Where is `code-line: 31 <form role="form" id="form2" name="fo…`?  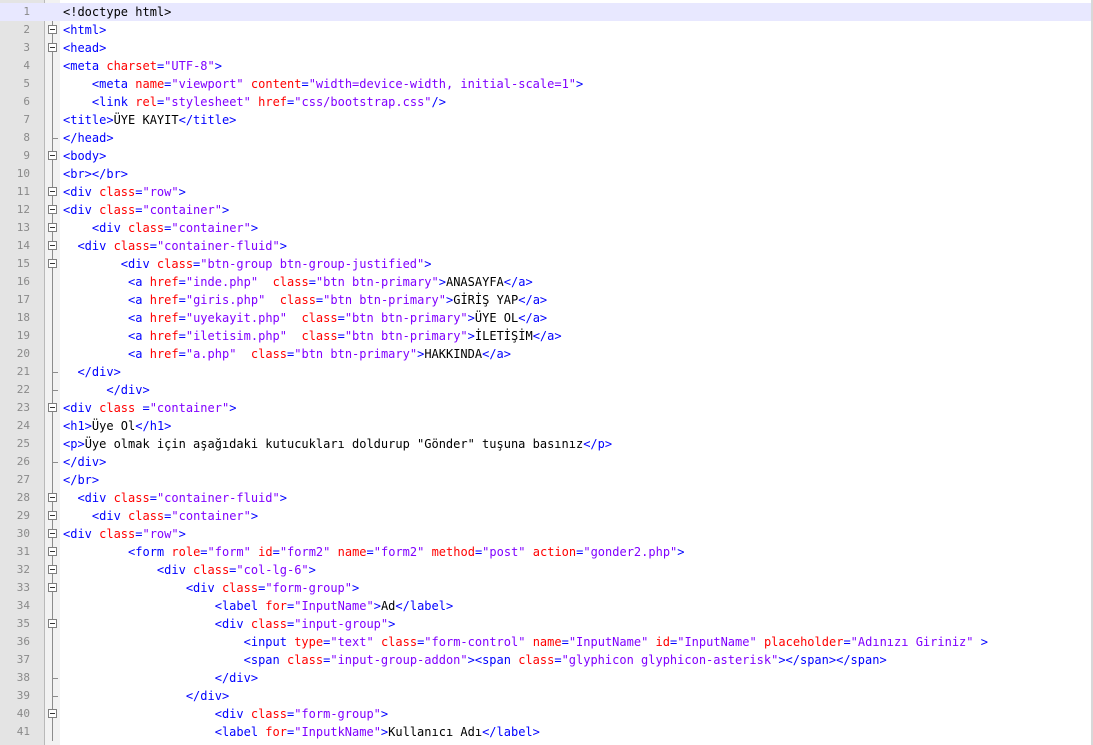
code-line: 31 <form role="form" id="form2" name="fo… is located at coordinates (546, 552).